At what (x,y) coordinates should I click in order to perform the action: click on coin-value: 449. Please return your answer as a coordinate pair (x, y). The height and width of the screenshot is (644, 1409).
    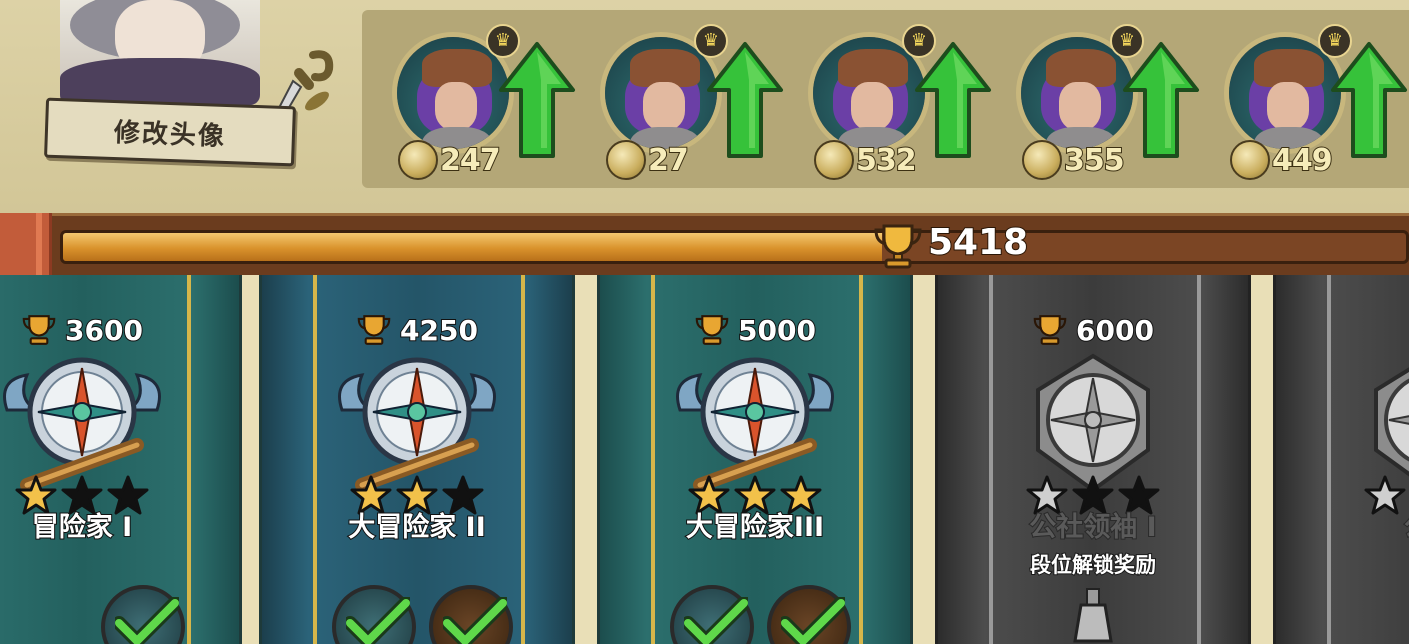
    Looking at the image, I should click on (1302, 160).